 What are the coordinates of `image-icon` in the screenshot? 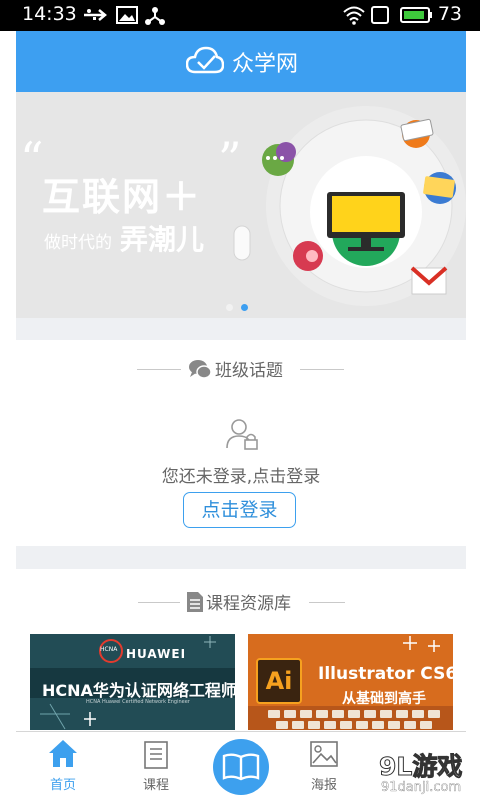 It's located at (127, 15).